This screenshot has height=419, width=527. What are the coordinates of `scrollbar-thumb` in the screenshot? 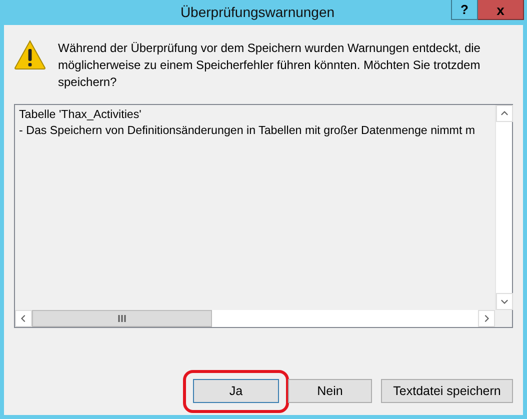 It's located at (122, 318).